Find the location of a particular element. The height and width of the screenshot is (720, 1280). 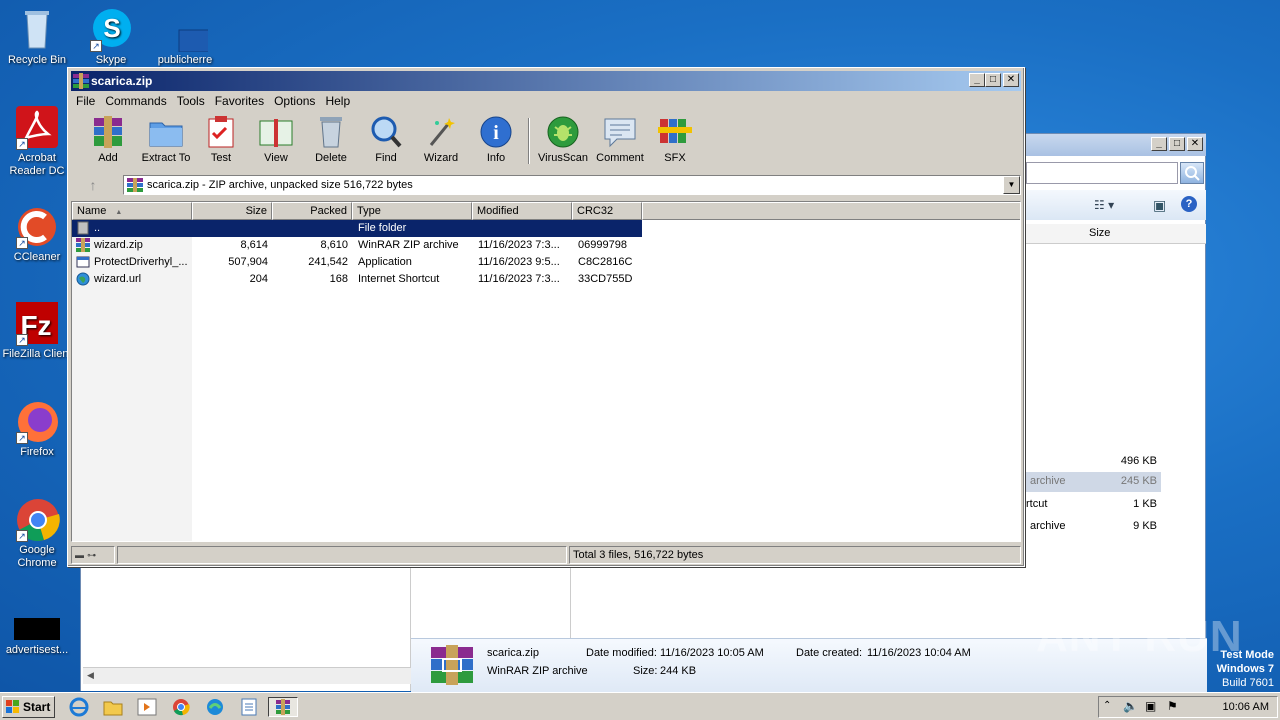

column-size: Size is located at coordinates (1099, 233).